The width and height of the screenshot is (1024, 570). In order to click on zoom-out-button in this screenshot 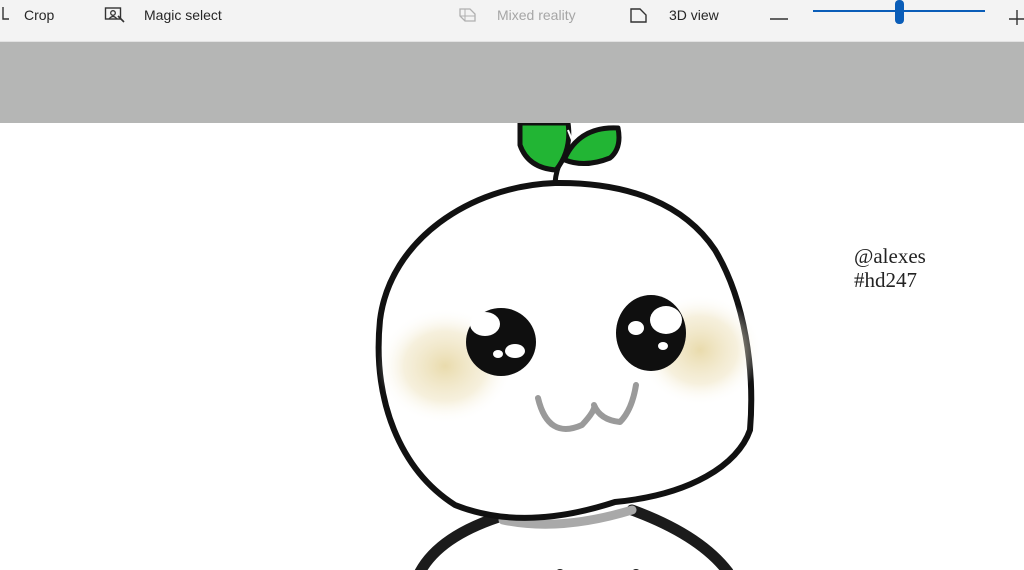, I will do `click(779, 15)`.